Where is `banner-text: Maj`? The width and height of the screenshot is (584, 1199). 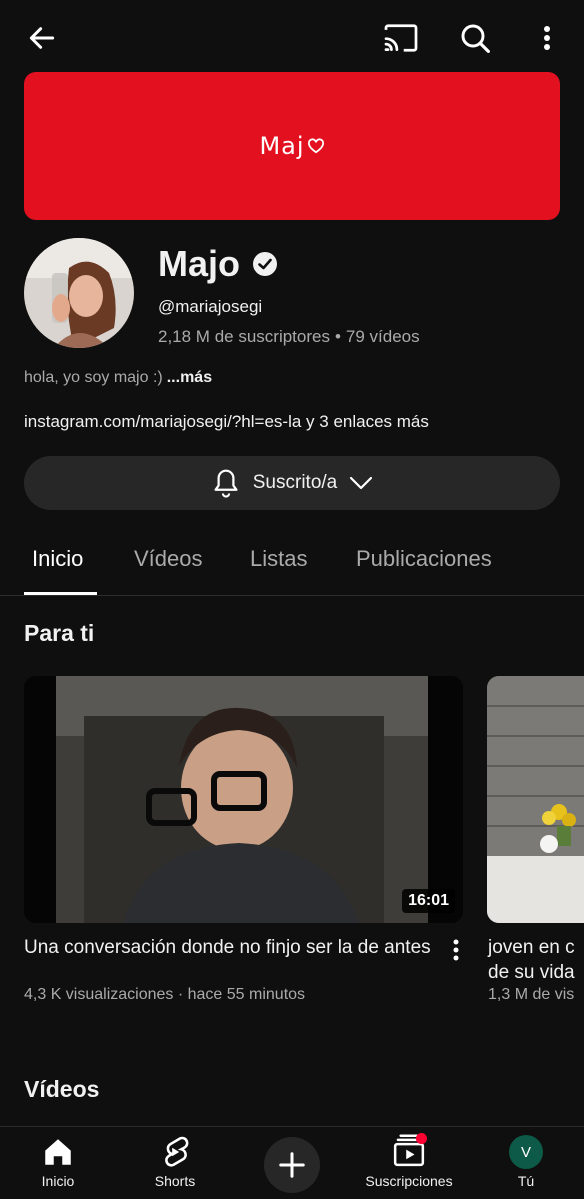 banner-text: Maj is located at coordinates (282, 146).